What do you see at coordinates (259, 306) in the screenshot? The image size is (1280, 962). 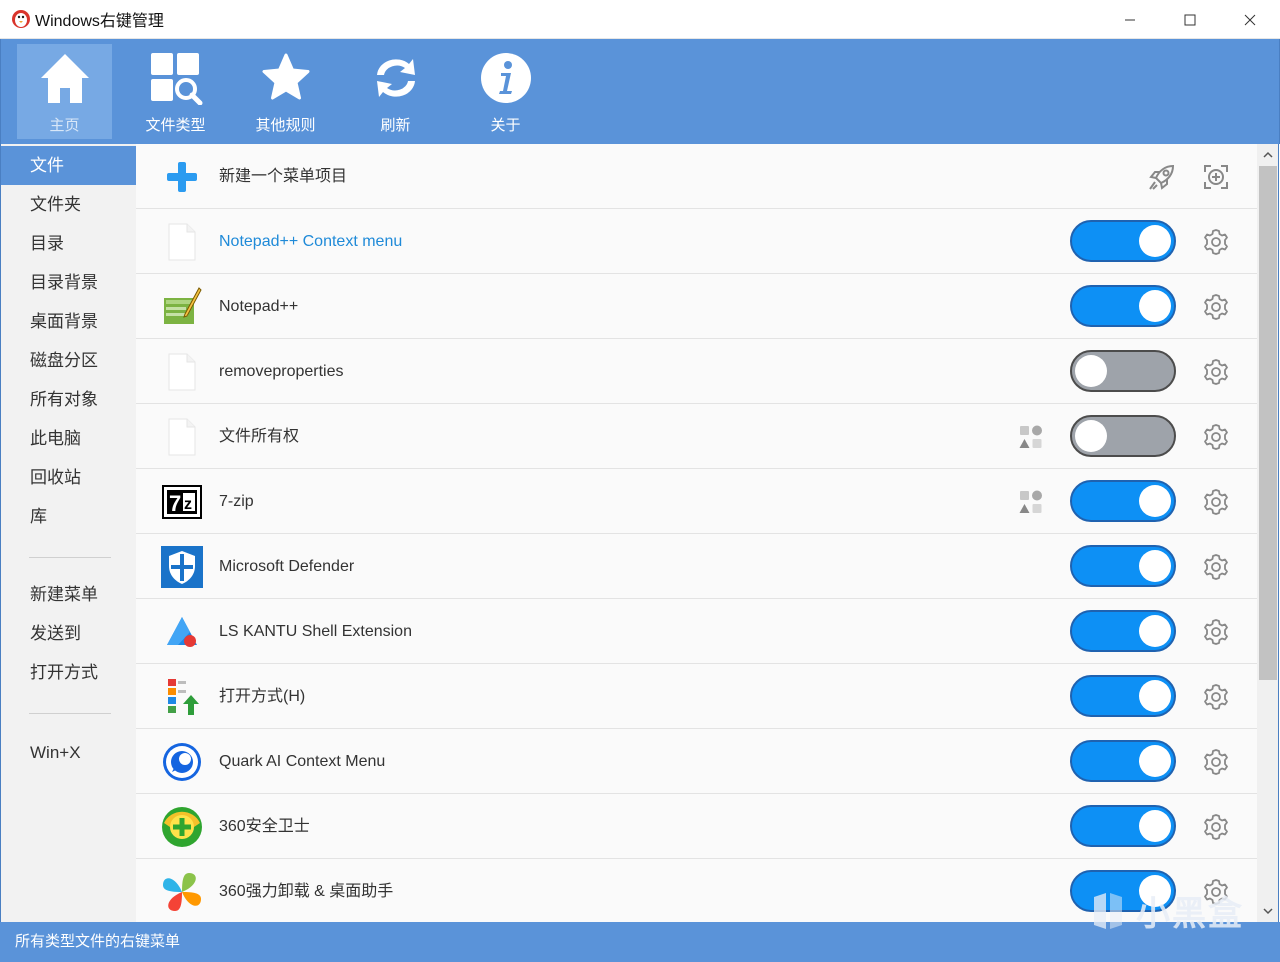 I see `list-item-label: Notepad++` at bounding box center [259, 306].